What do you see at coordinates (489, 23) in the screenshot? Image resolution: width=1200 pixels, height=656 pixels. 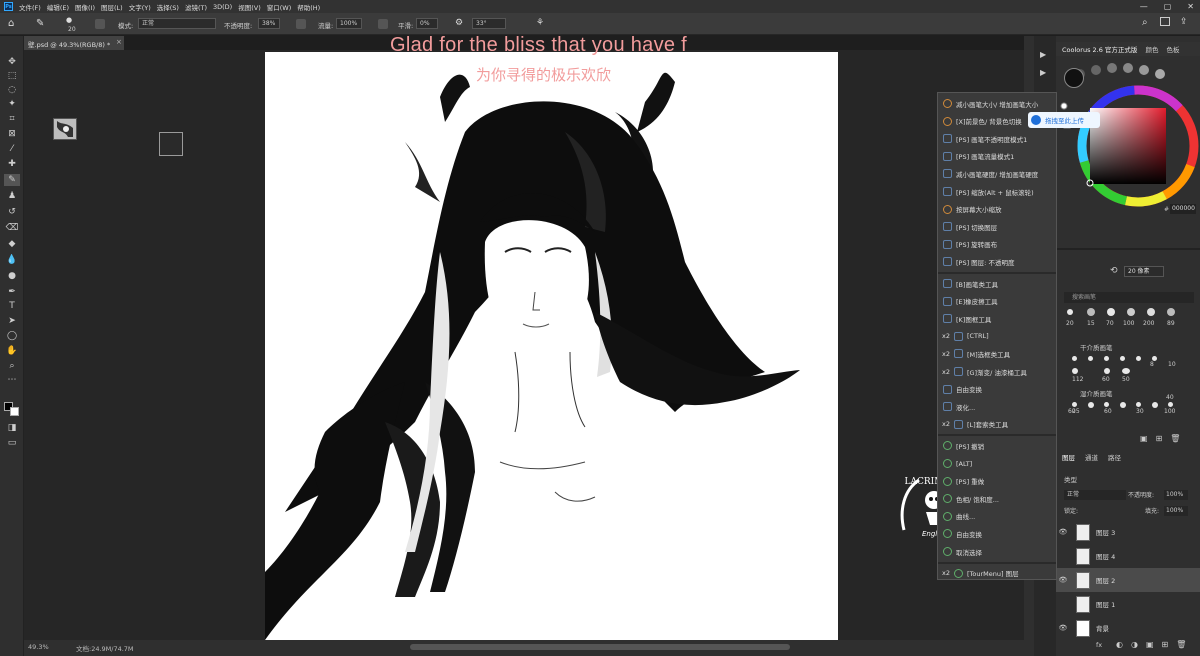 I see `angle-input: 33°` at bounding box center [489, 23].